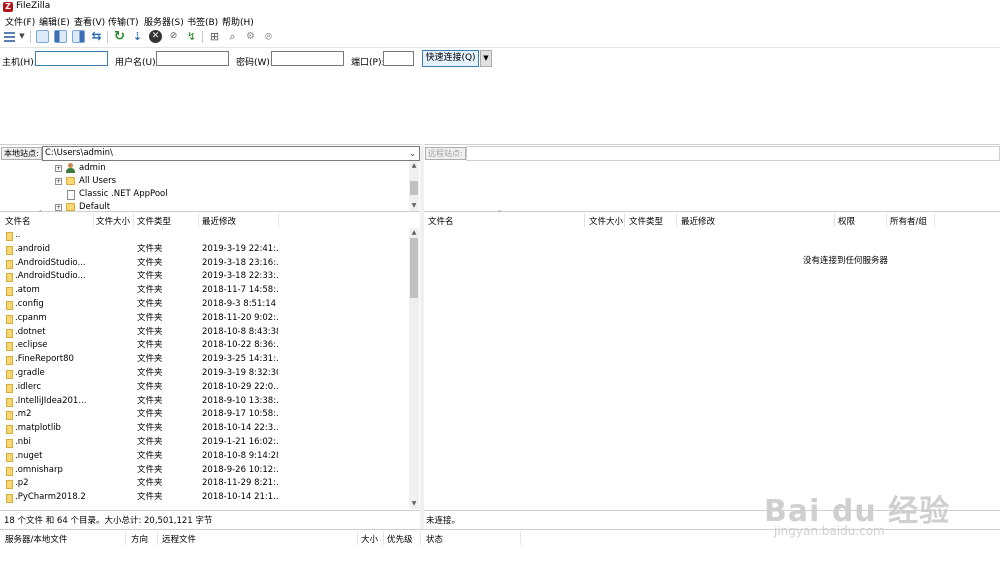 Image resolution: width=1000 pixels, height=571 pixels. What do you see at coordinates (400, 539) in the screenshot?
I see `col-priority: 优先级` at bounding box center [400, 539].